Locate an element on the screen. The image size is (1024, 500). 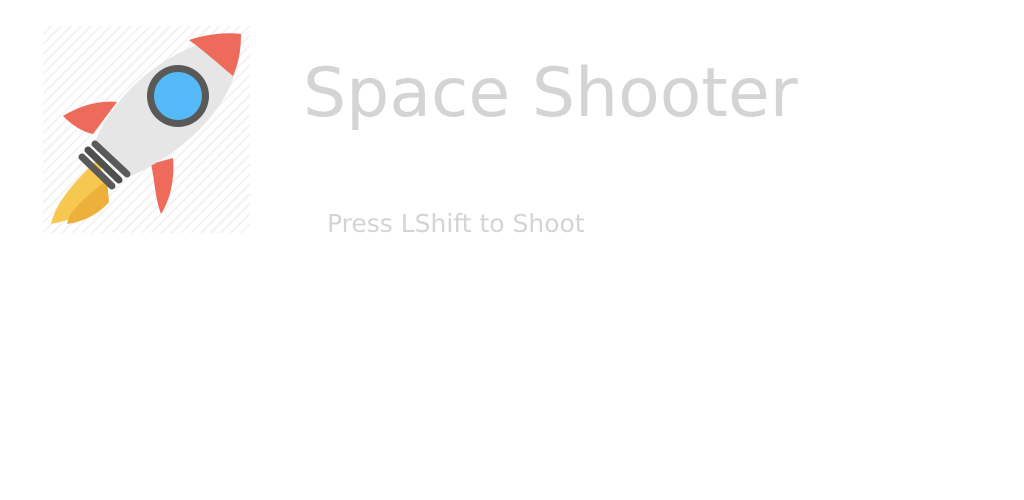
flame-icon is located at coordinates (80, 191).